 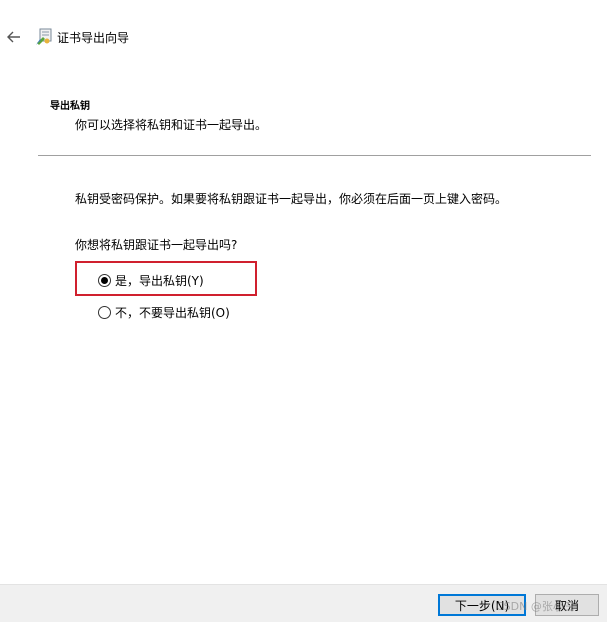 What do you see at coordinates (104, 280) in the screenshot?
I see `radio-yes` at bounding box center [104, 280].